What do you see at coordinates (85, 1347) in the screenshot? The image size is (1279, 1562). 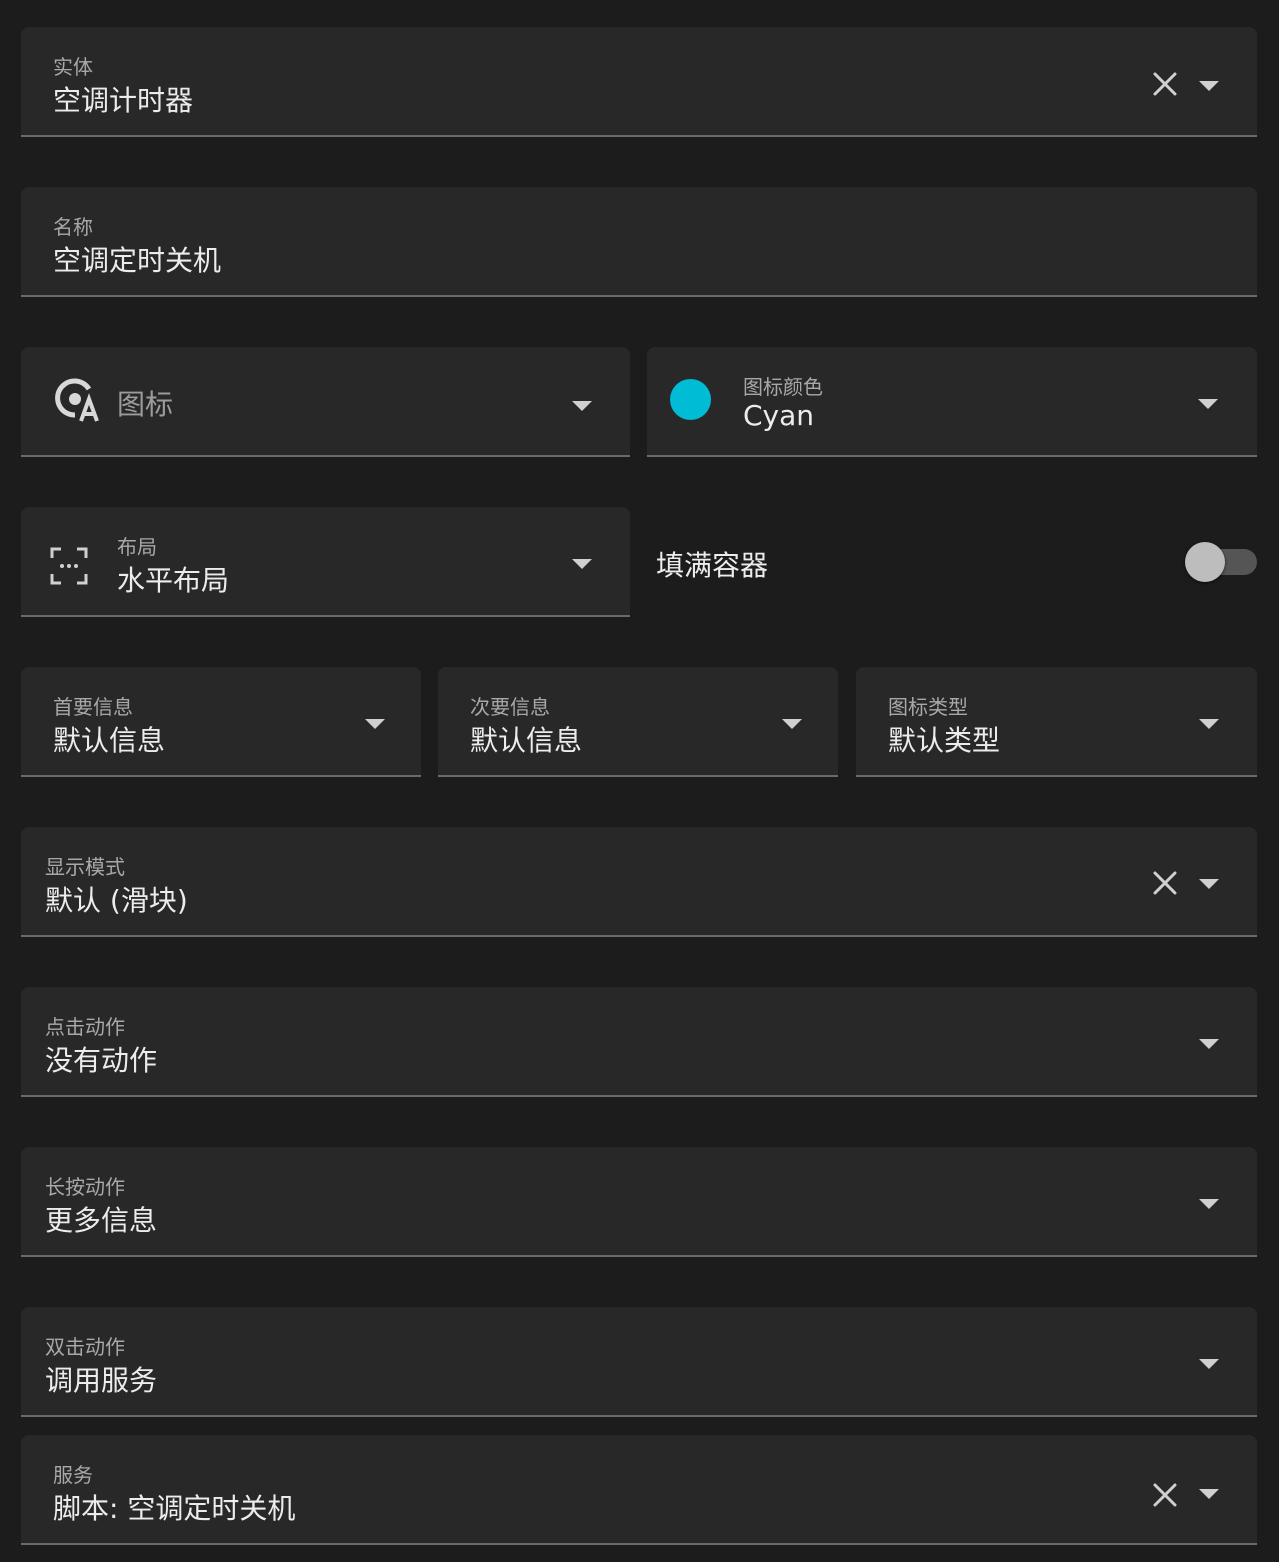 I see `double-tap-action-label: 双击动作` at bounding box center [85, 1347].